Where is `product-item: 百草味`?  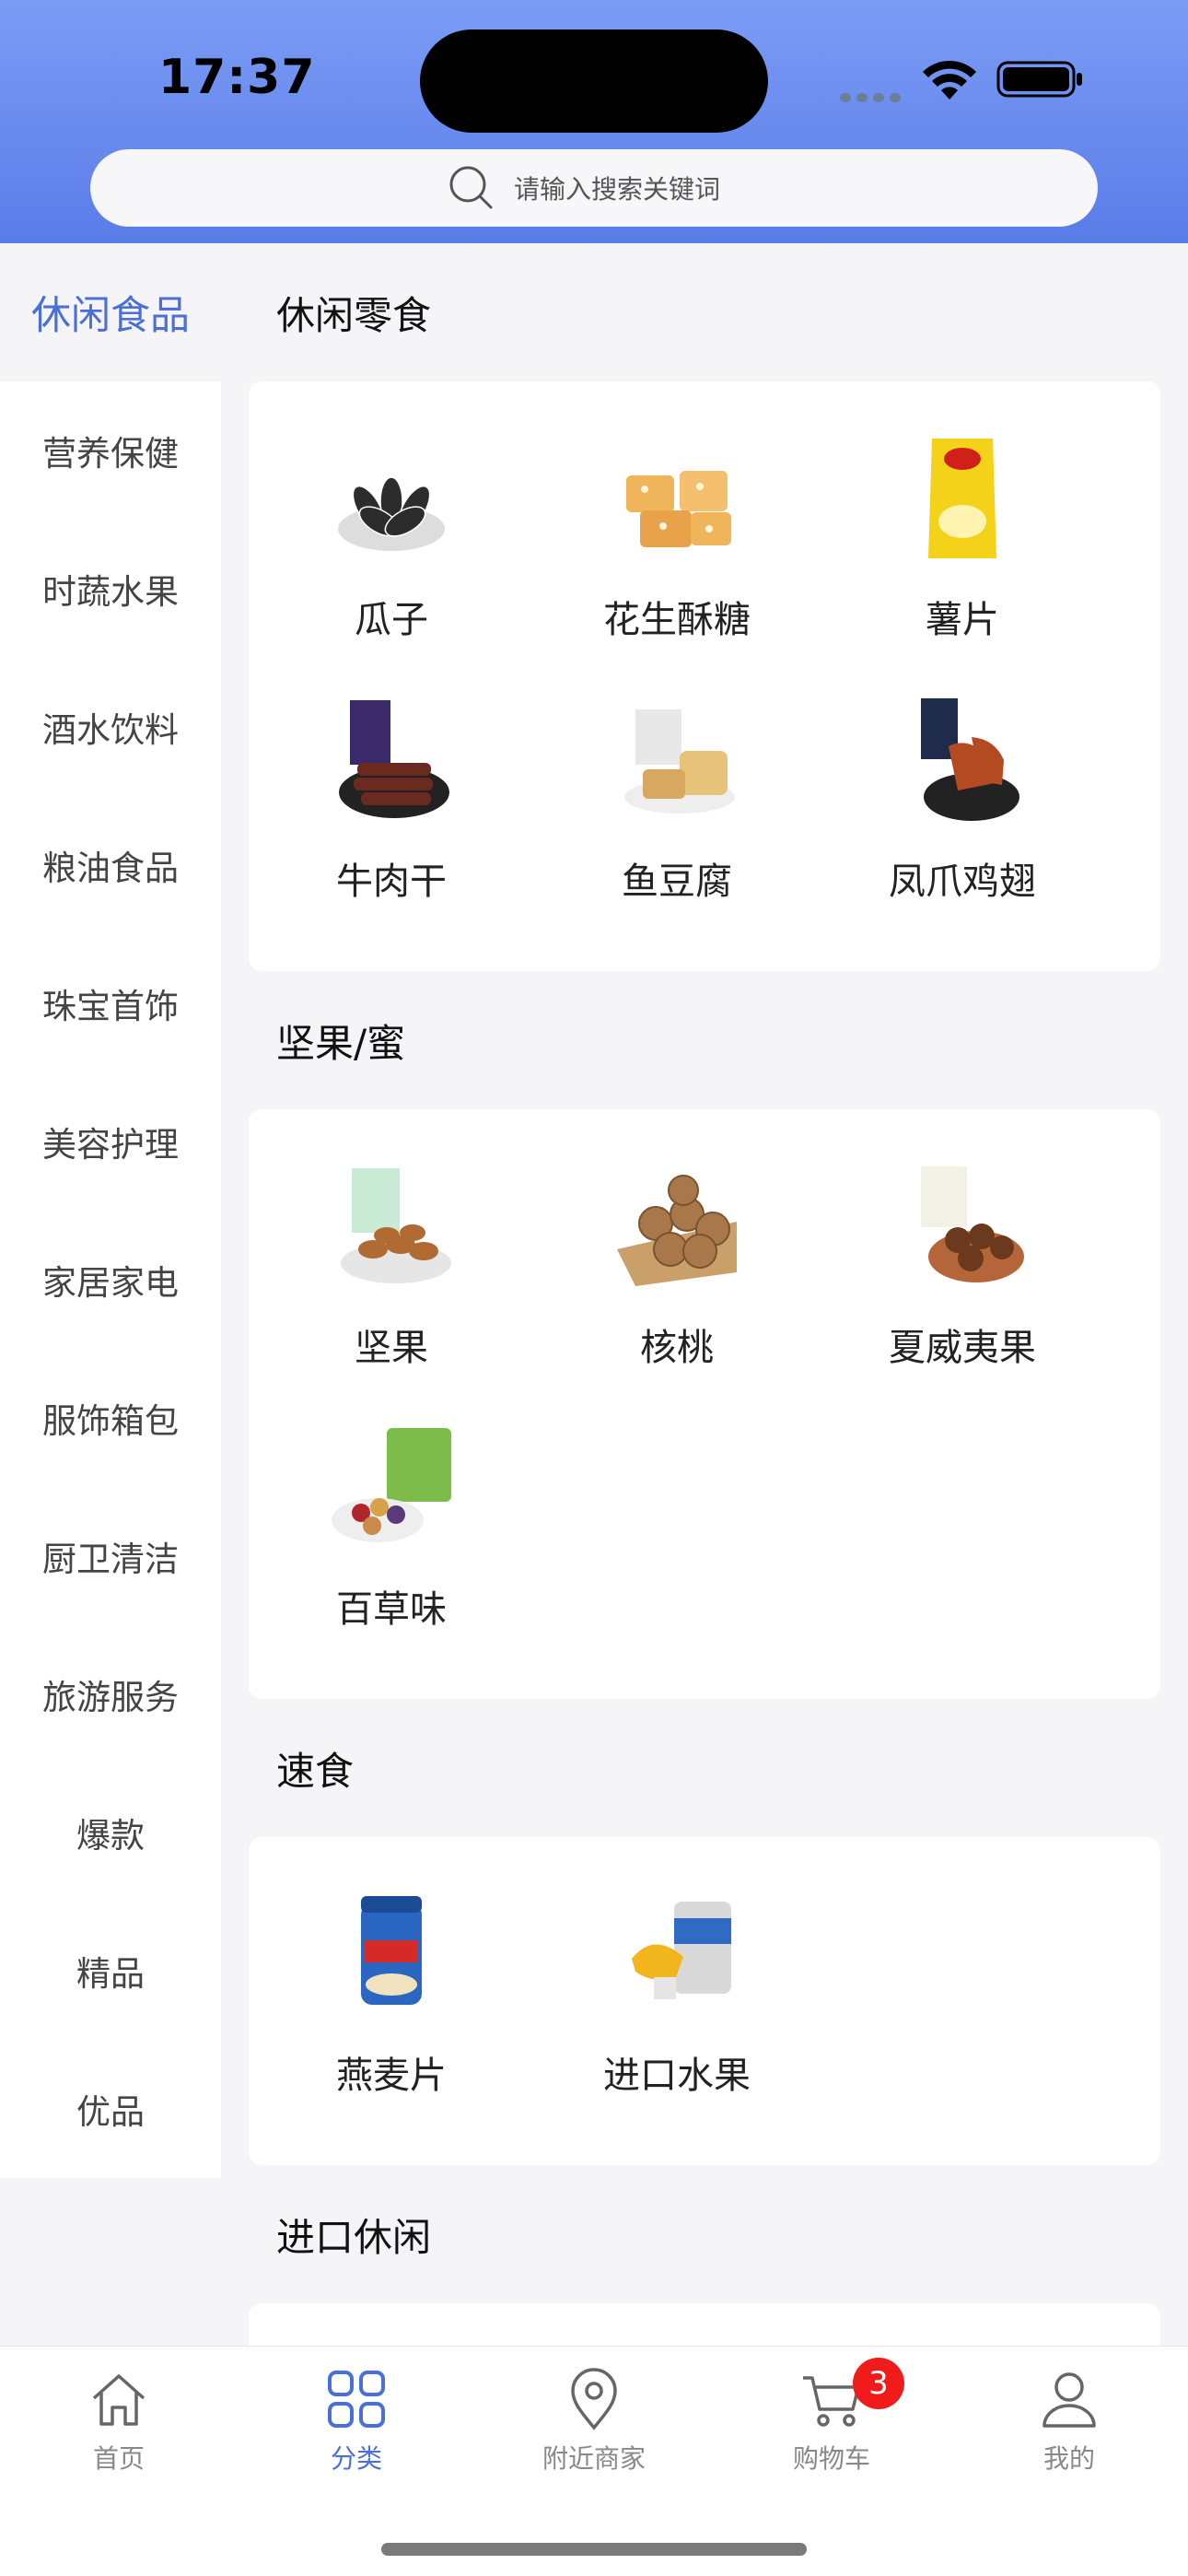
product-item: 百草味 is located at coordinates (391, 1540).